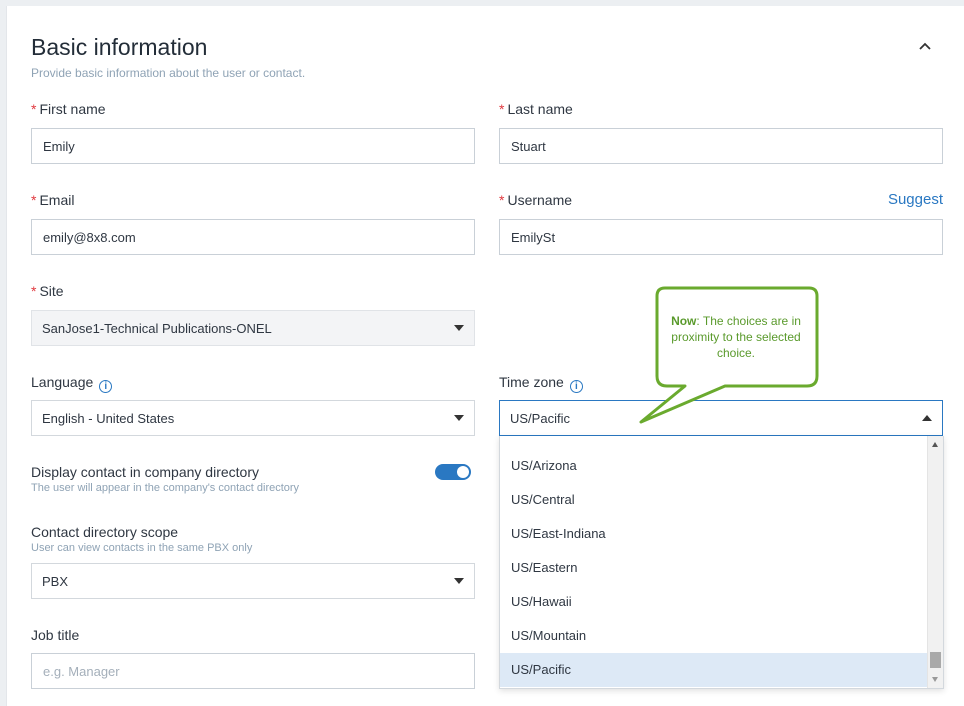  Describe the element at coordinates (721, 146) in the screenshot. I see `last-name-input` at that location.